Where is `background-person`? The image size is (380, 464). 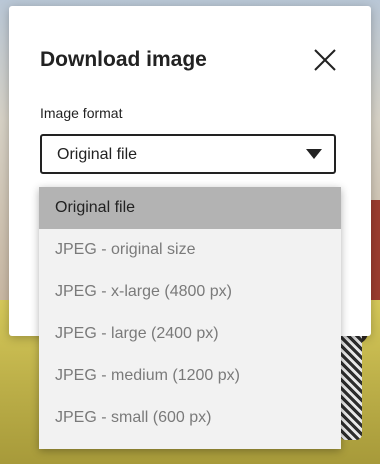
background-person is located at coordinates (351, 385).